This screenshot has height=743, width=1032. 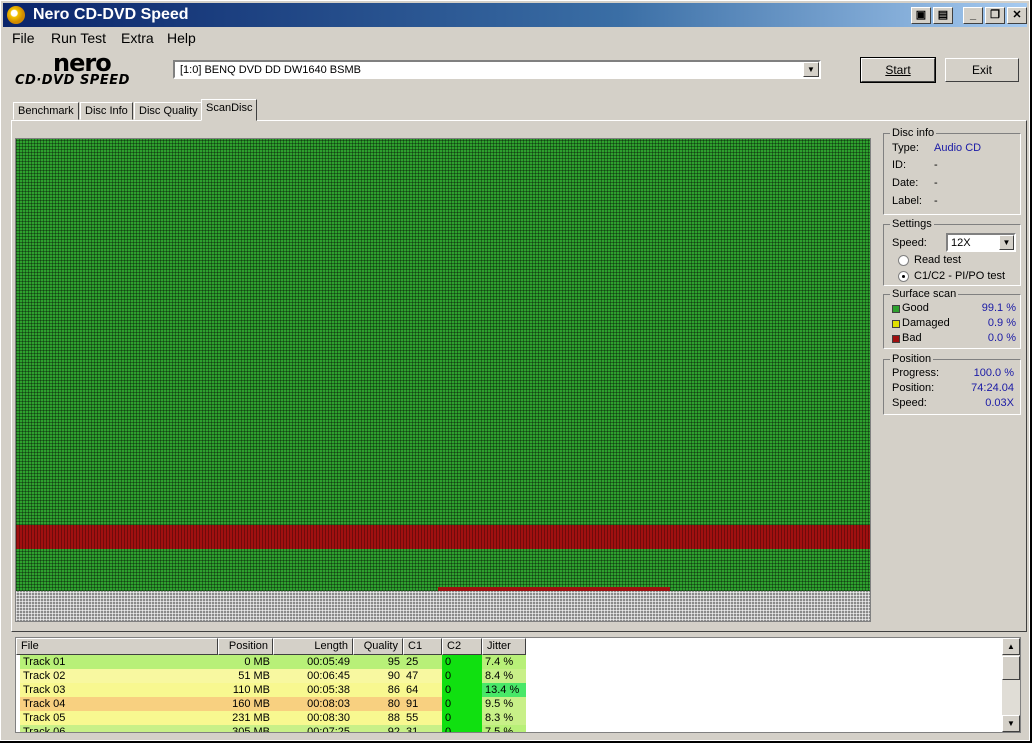 What do you see at coordinates (1011, 723) in the screenshot?
I see `scroll-down-icon: ▼` at bounding box center [1011, 723].